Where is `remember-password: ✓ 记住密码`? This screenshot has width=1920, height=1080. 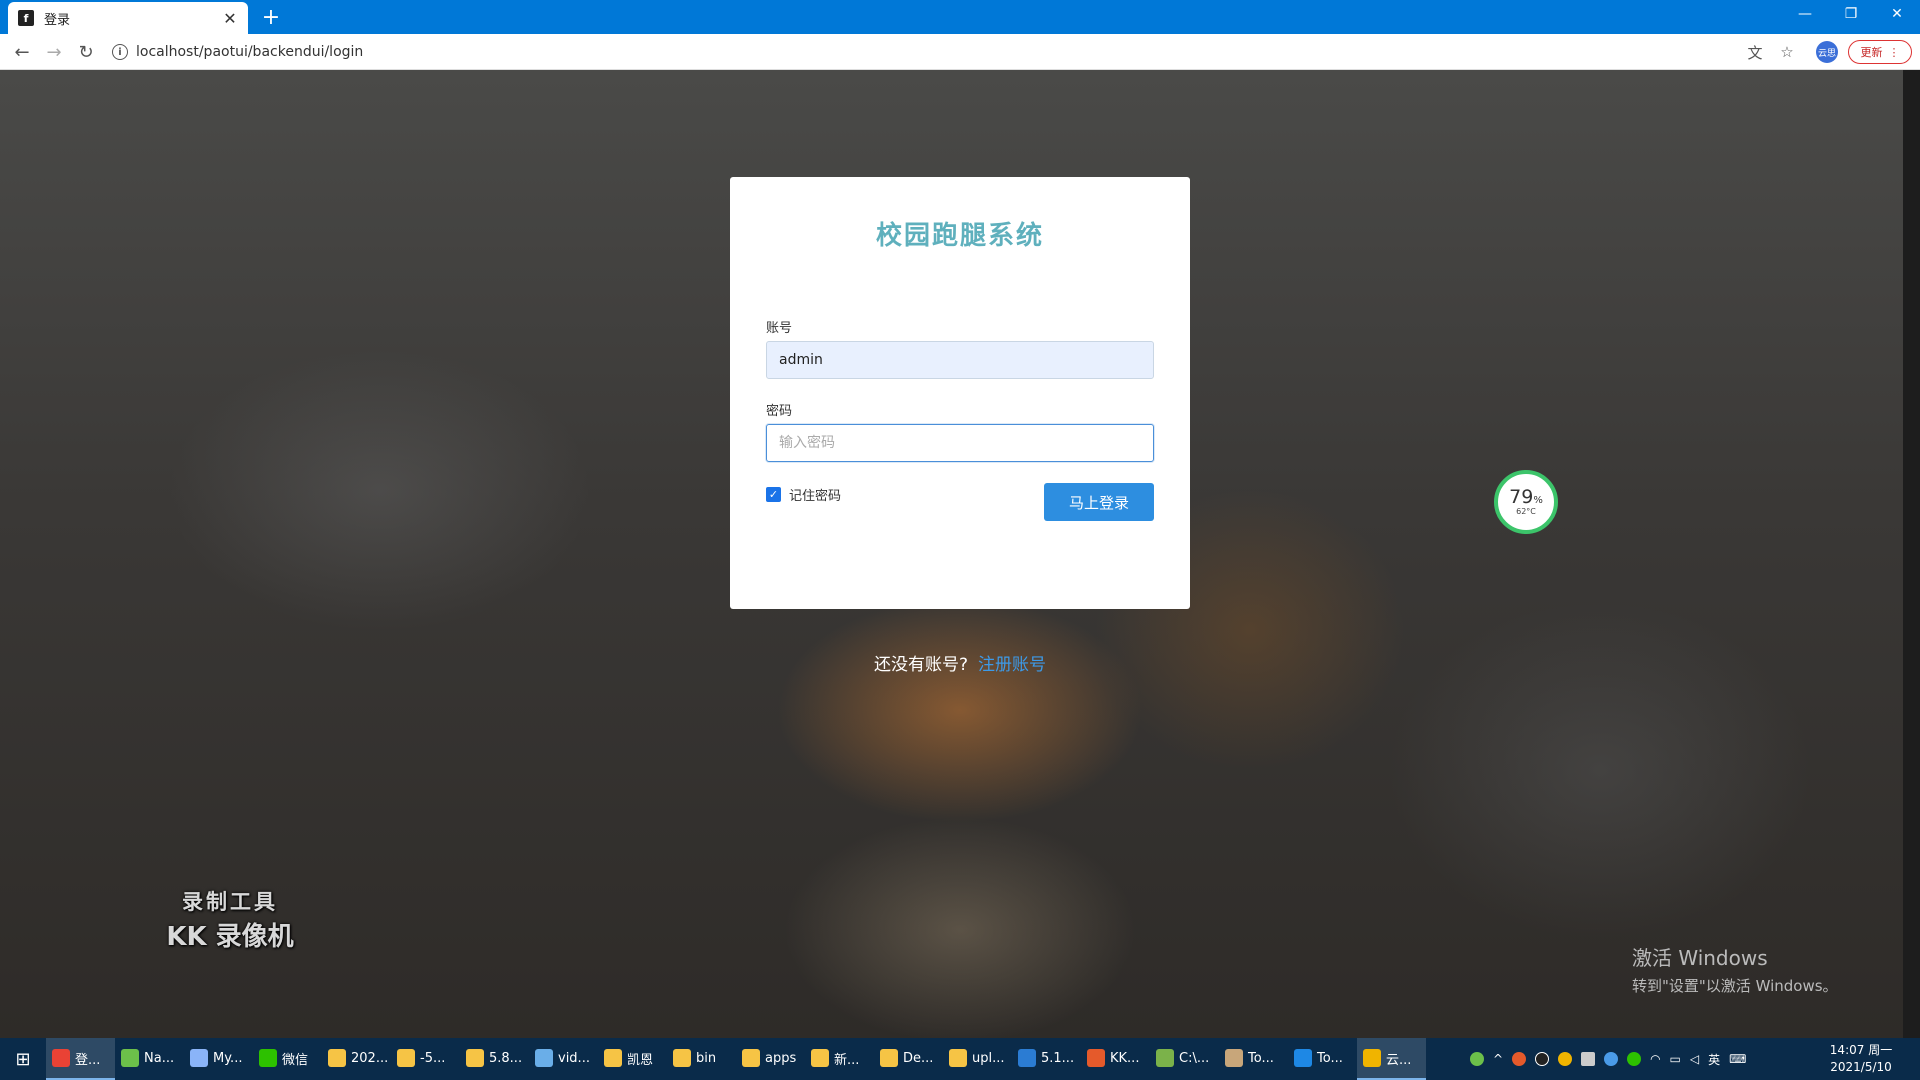
remember-password: ✓ 记住密码 is located at coordinates (803, 494).